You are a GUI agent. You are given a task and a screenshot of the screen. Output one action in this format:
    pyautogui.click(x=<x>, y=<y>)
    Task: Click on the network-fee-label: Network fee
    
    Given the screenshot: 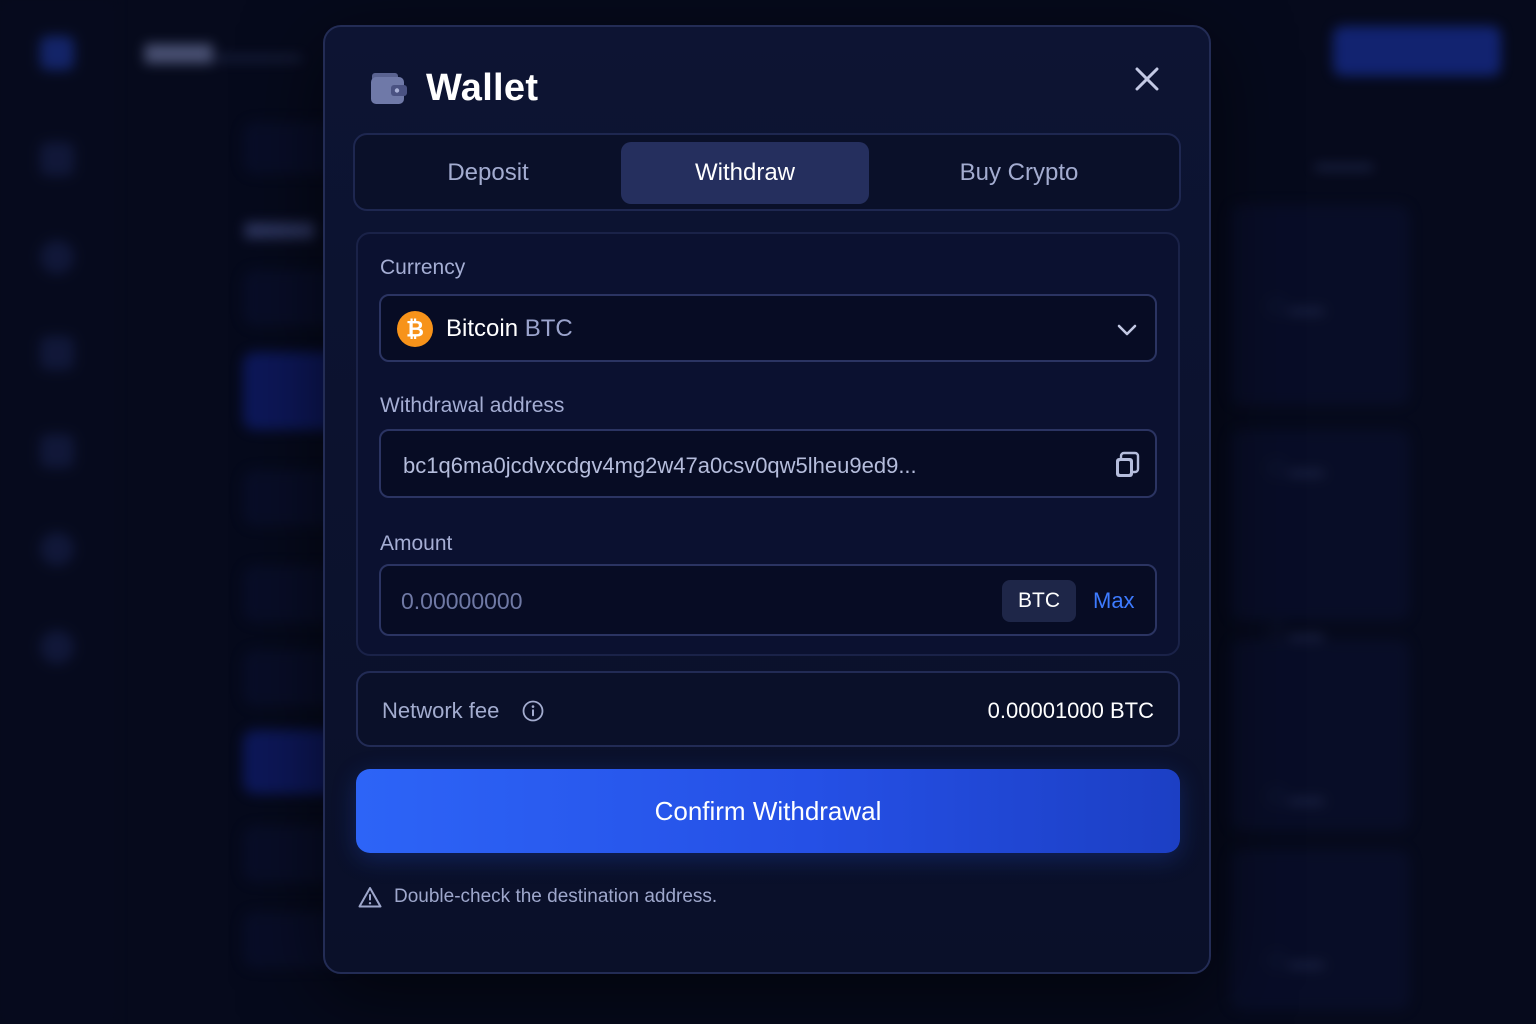 What is the action you would take?
    pyautogui.click(x=441, y=710)
    